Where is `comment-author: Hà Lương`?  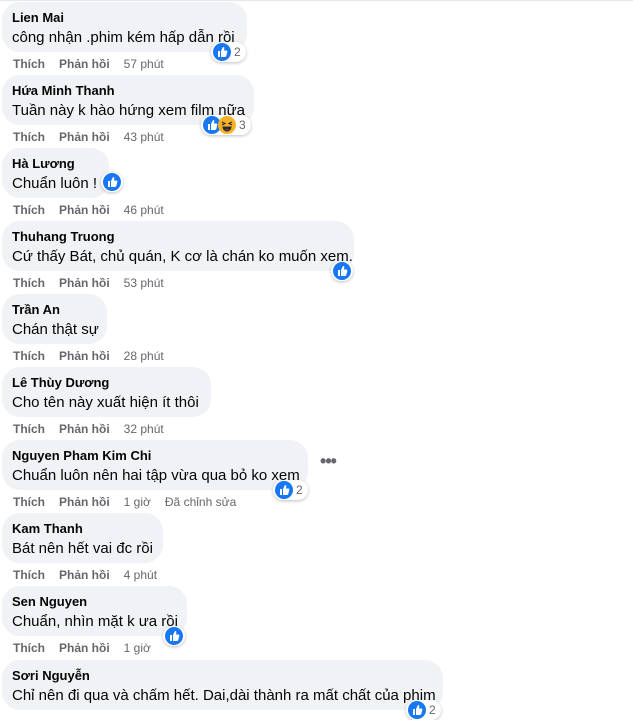
comment-author: Hà Lương is located at coordinates (55, 164).